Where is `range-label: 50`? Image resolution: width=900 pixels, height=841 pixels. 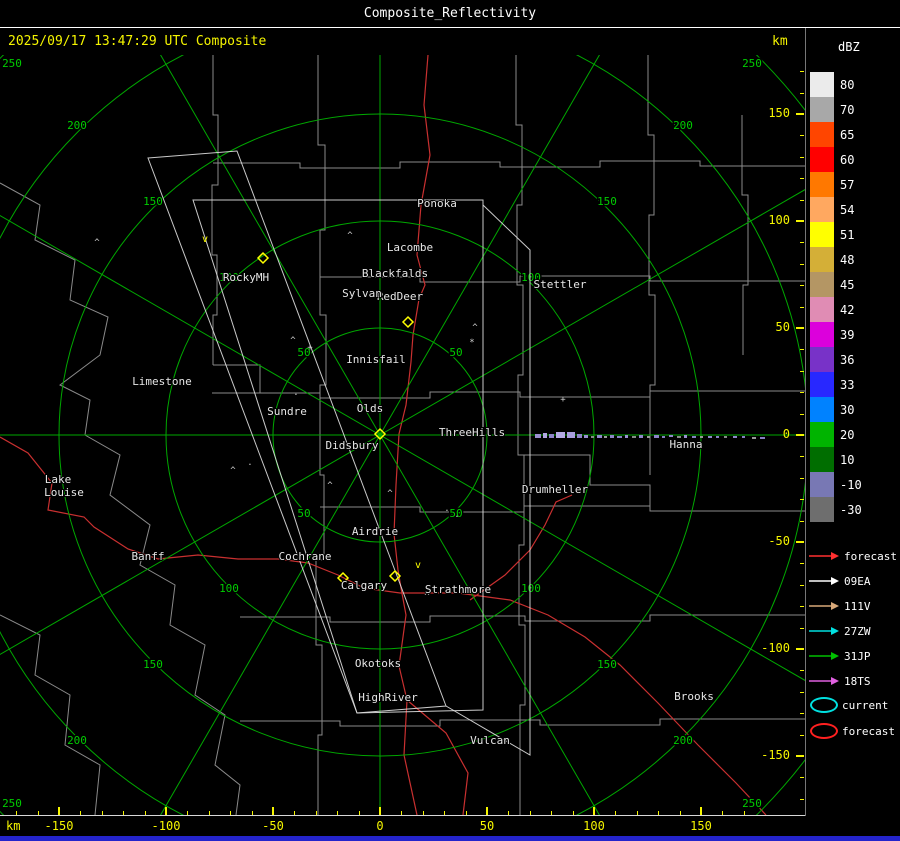
range-label: 50 is located at coordinates (303, 513).